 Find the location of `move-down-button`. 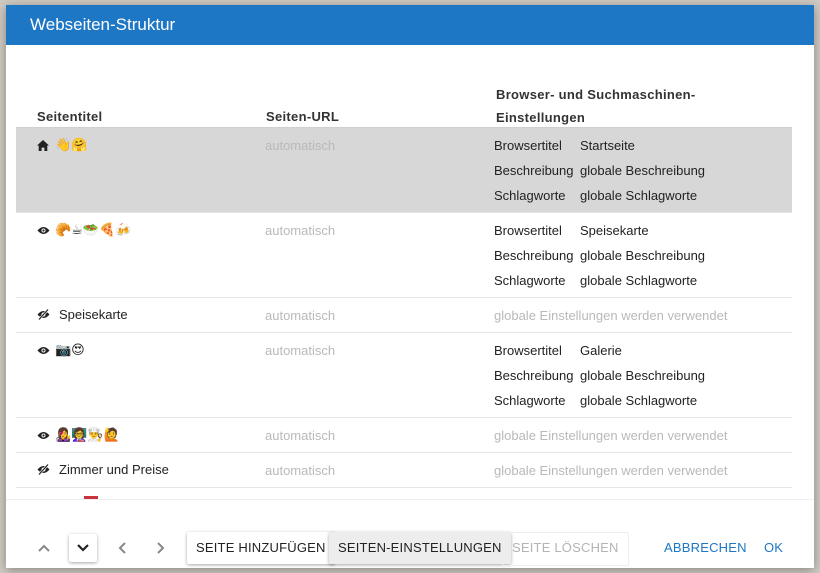

move-down-button is located at coordinates (83, 548).